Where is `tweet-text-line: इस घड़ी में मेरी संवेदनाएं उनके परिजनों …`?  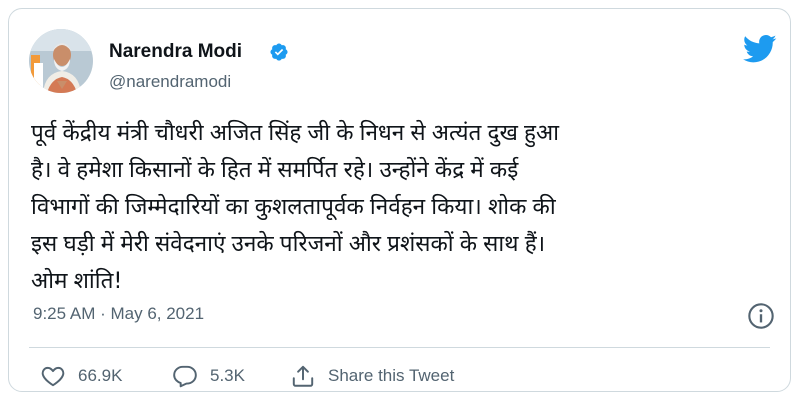 tweet-text-line: इस घड़ी में मेरी संवेदनाएं उनके परिजनों … is located at coordinates (288, 244).